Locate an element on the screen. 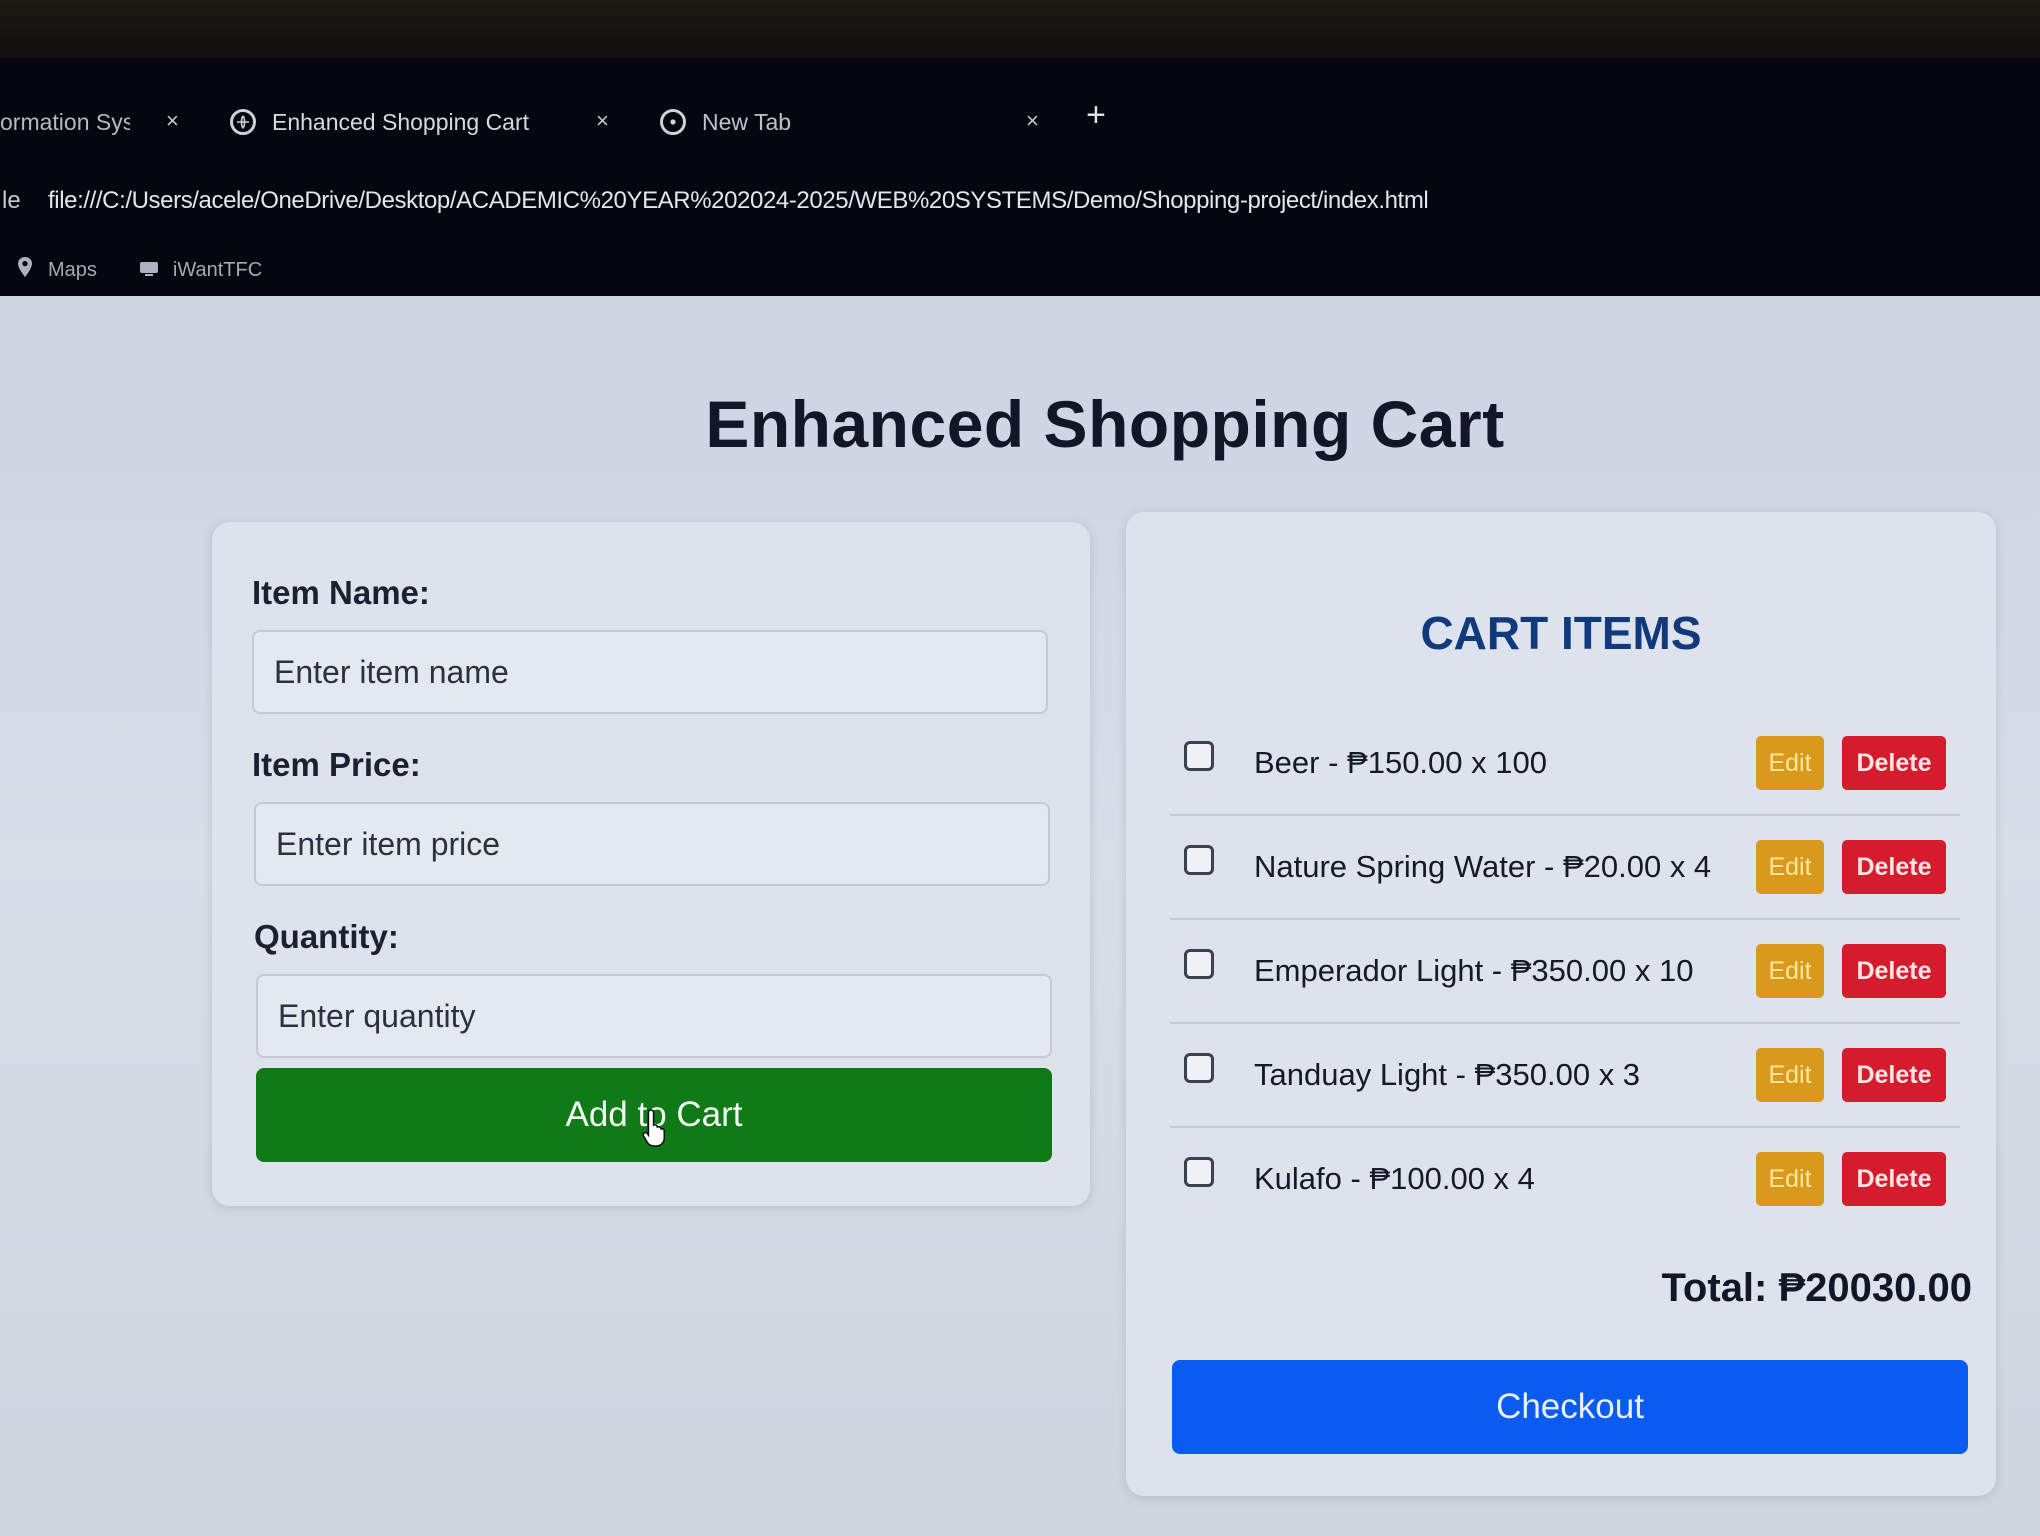  item-text: Nature Spring Water - ₱20.00 x 4 is located at coordinates (1483, 866).